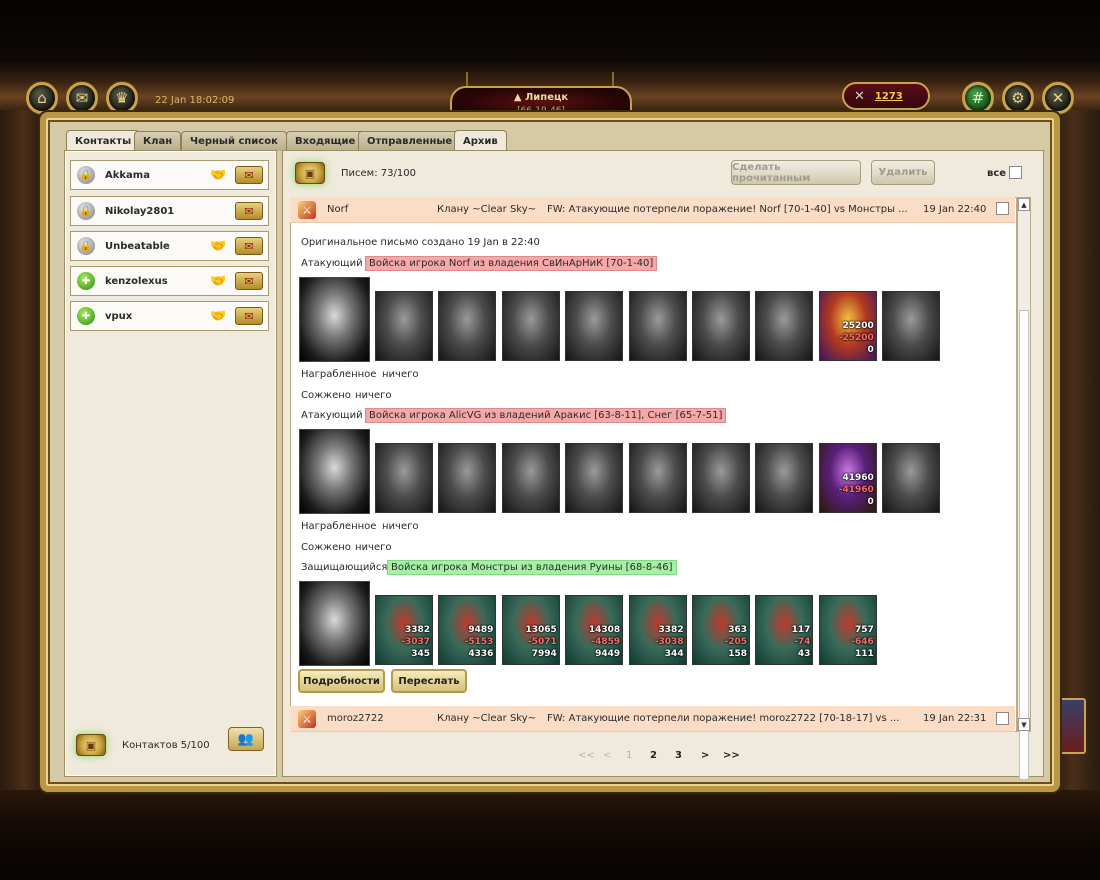 This screenshot has height=880, width=1100. I want to click on delete-button: Удалить, so click(903, 172).